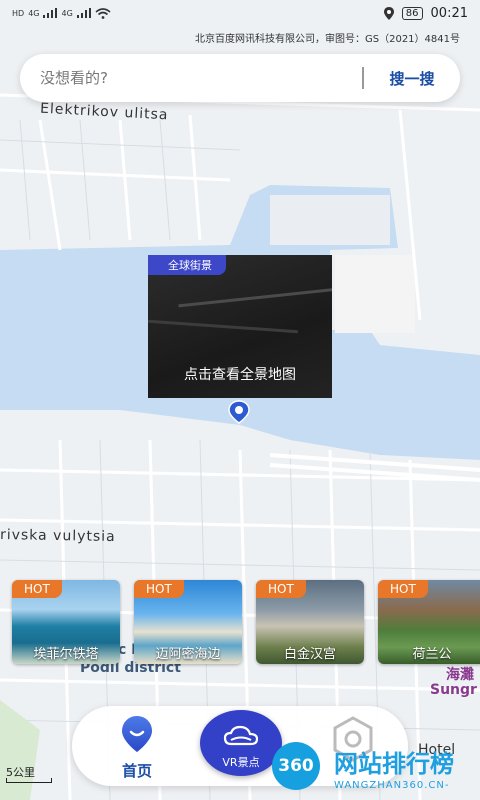  What do you see at coordinates (309, 654) in the screenshot?
I see `hot-spot-label: 白金汉宫` at bounding box center [309, 654].